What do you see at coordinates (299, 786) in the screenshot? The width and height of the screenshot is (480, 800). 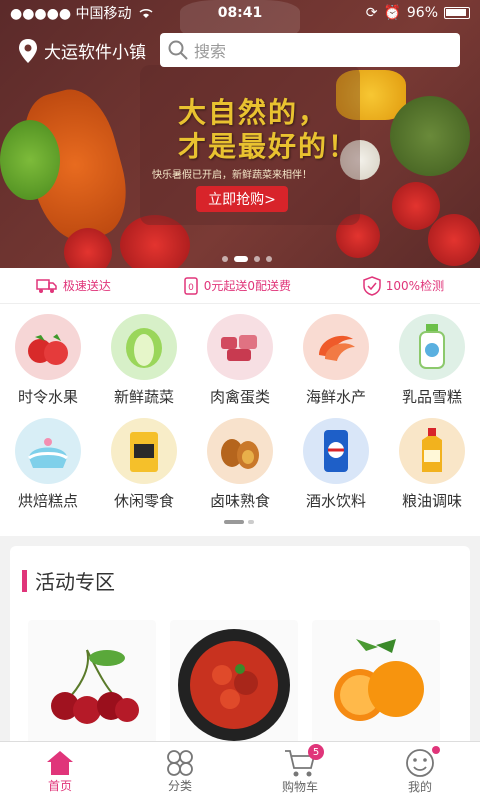 I see `tab-label: 购物车` at bounding box center [299, 786].